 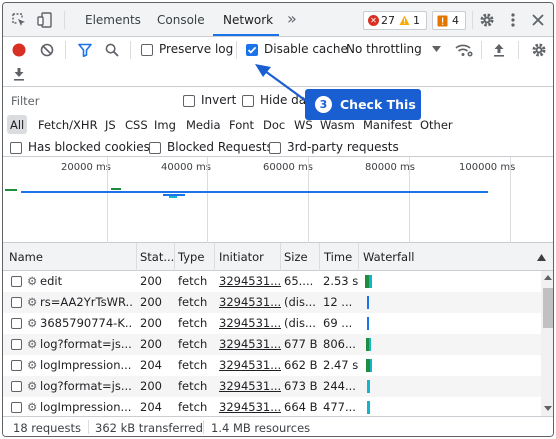 What do you see at coordinates (513, 20) in the screenshot?
I see `more-options-icon` at bounding box center [513, 20].